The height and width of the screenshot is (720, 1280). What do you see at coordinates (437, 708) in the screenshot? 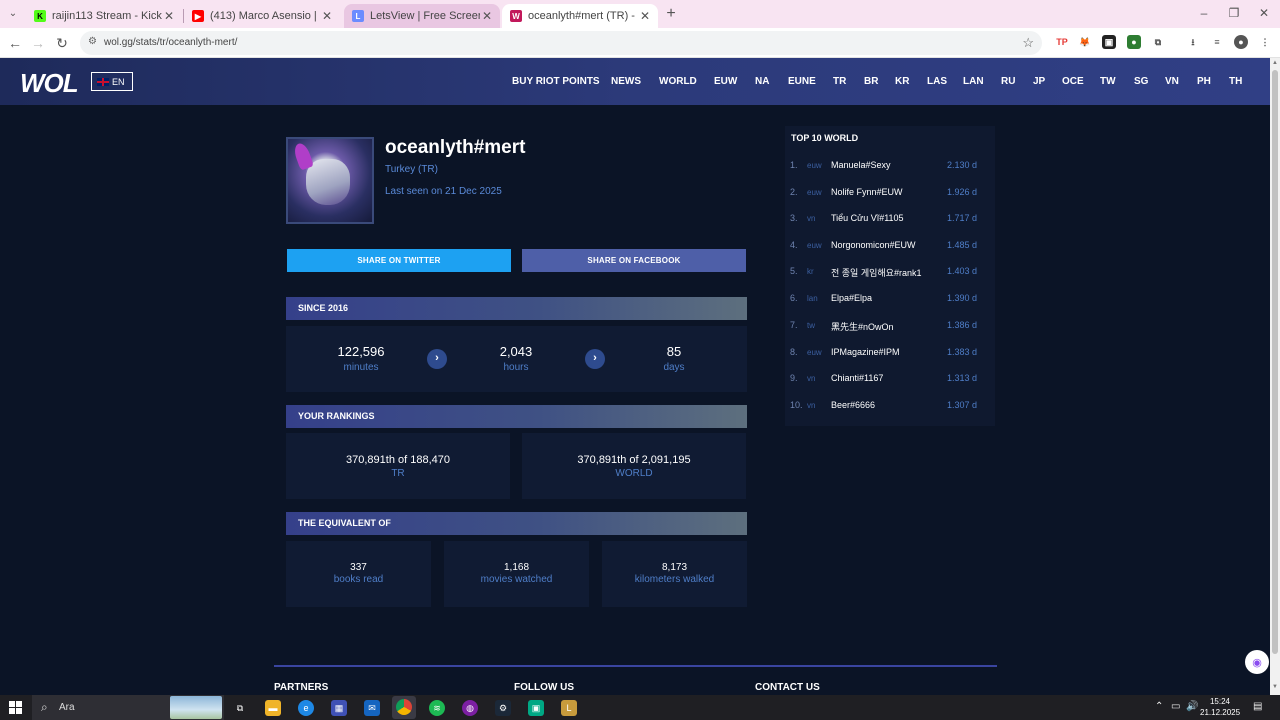
I see `spotify-icon: ≋` at bounding box center [437, 708].